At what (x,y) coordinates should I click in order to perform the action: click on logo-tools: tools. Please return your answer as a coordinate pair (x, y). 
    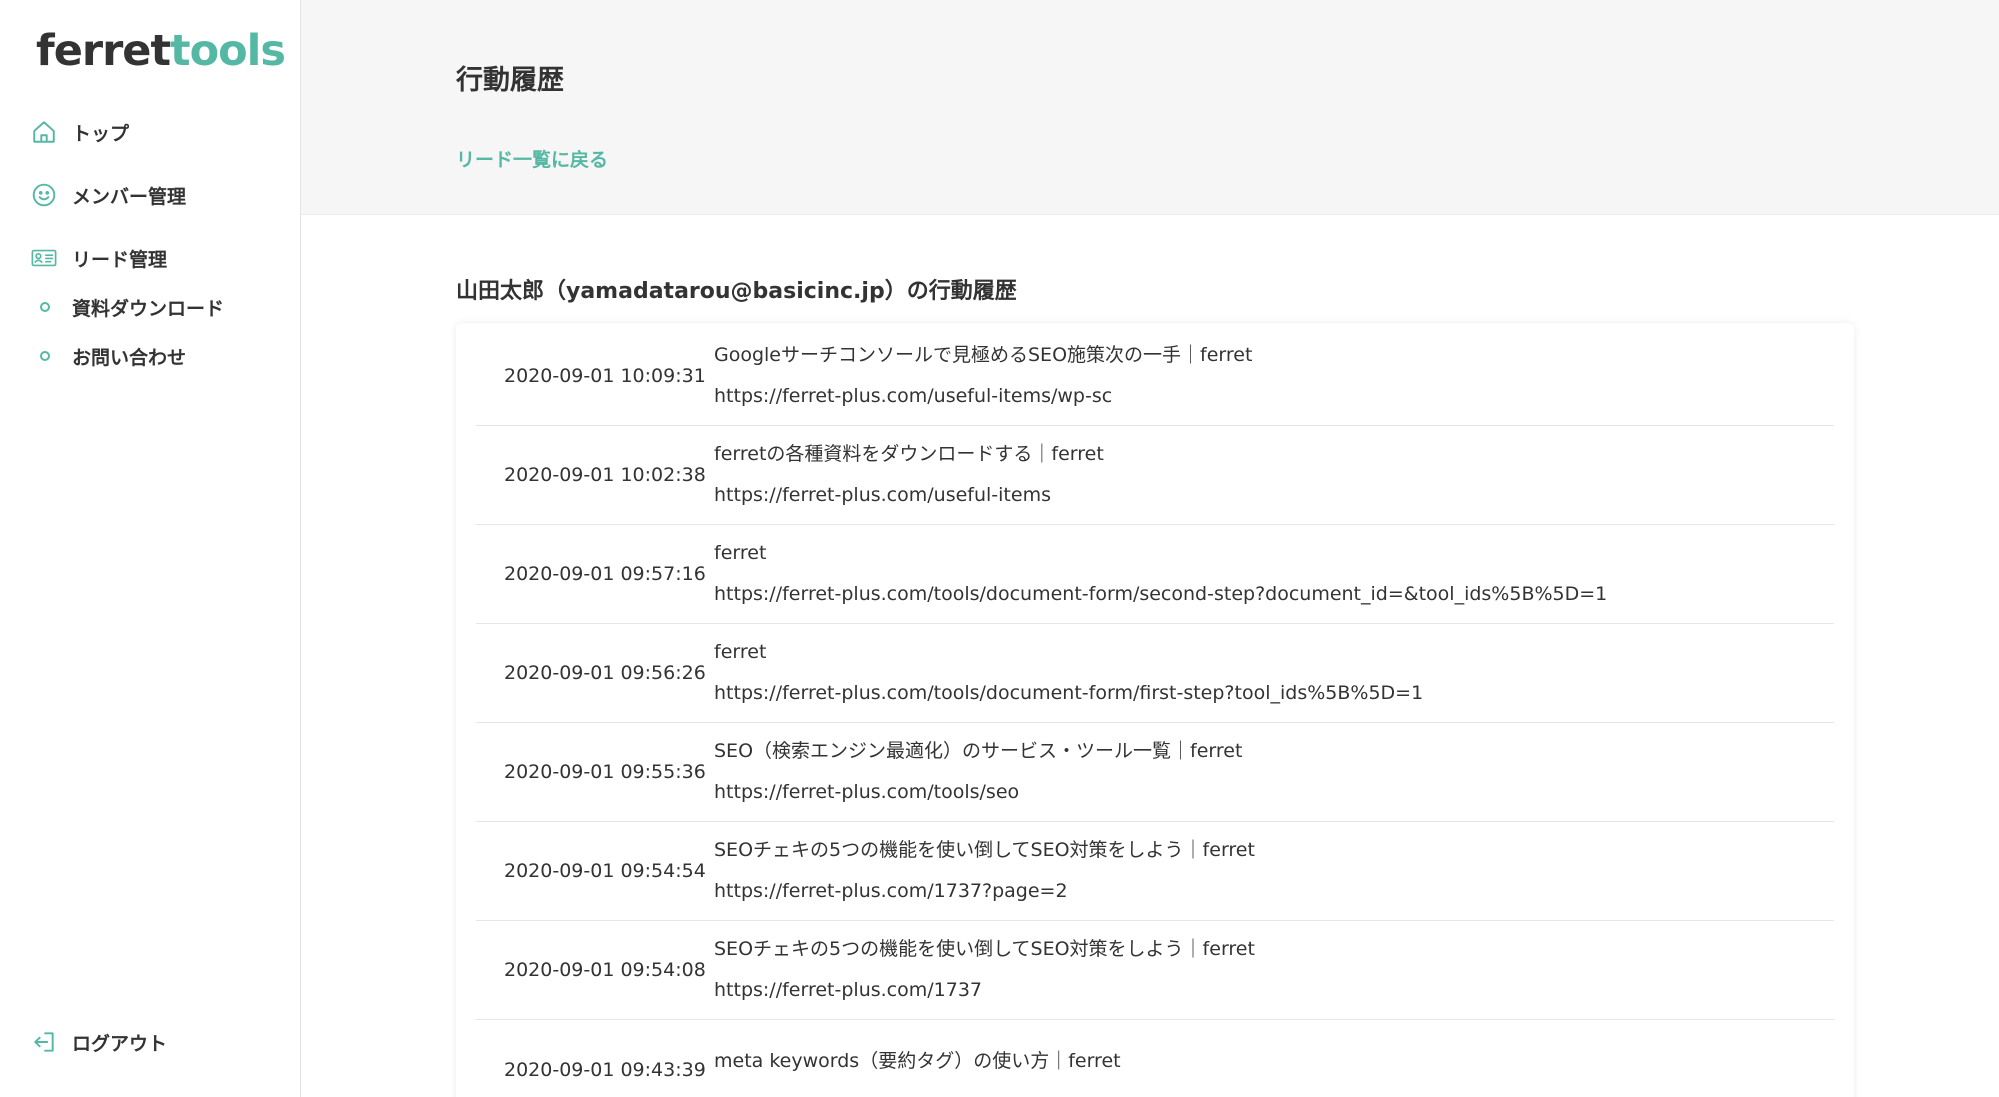
    Looking at the image, I should click on (228, 51).